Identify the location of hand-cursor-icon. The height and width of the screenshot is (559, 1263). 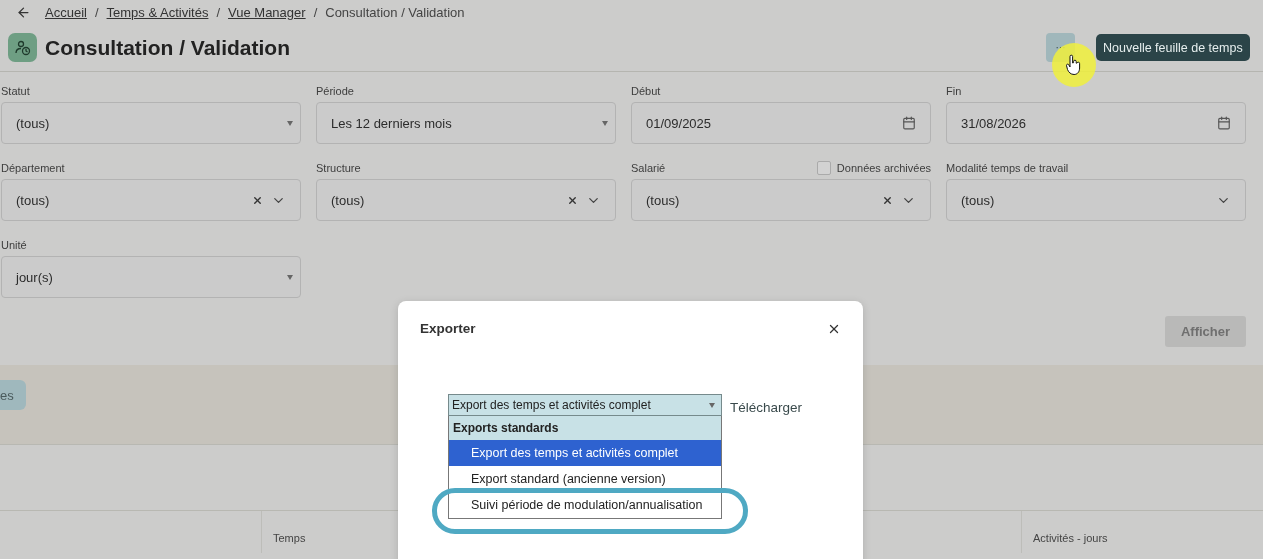
(1074, 65).